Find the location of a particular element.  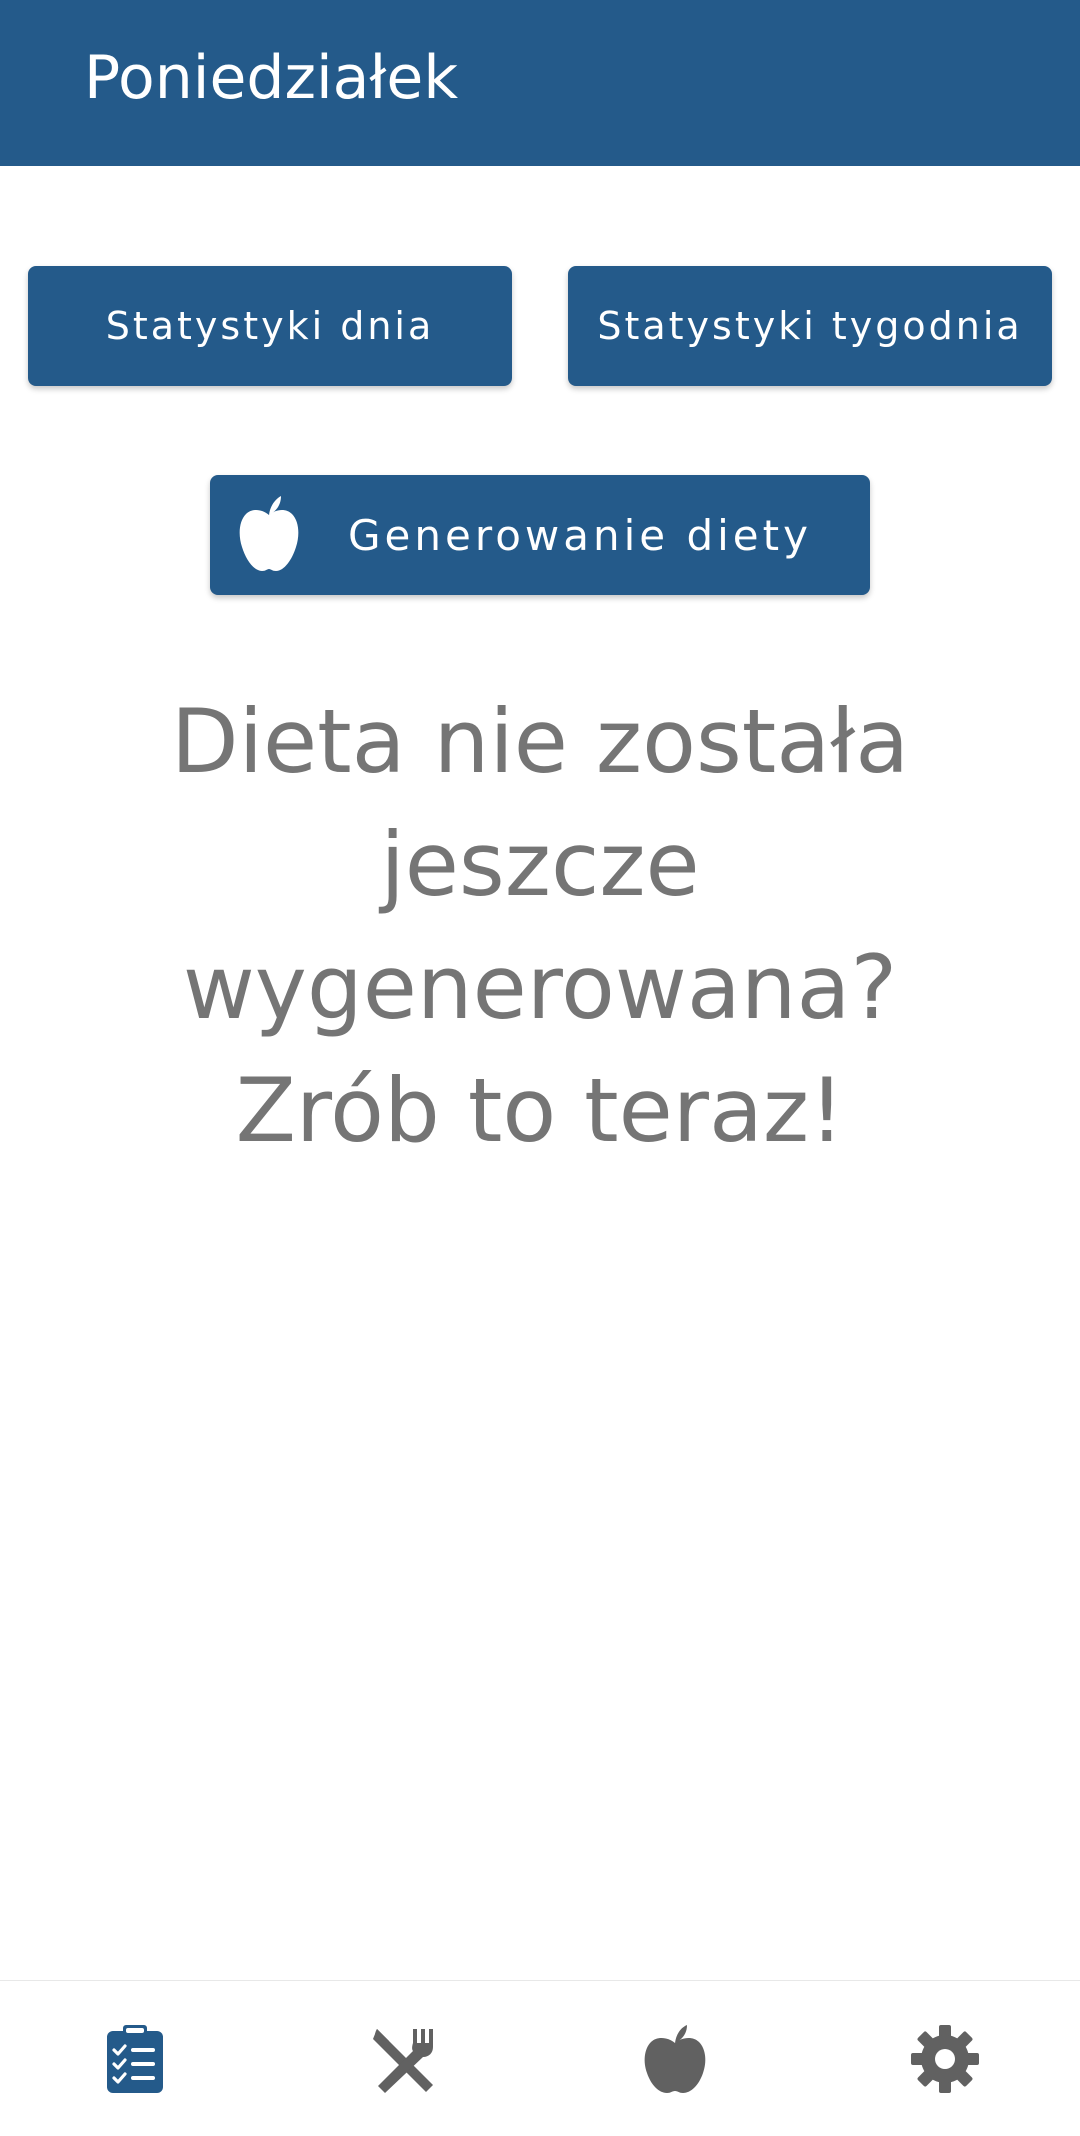

week-stats-label: Statystyki tygodnia is located at coordinates (810, 326).